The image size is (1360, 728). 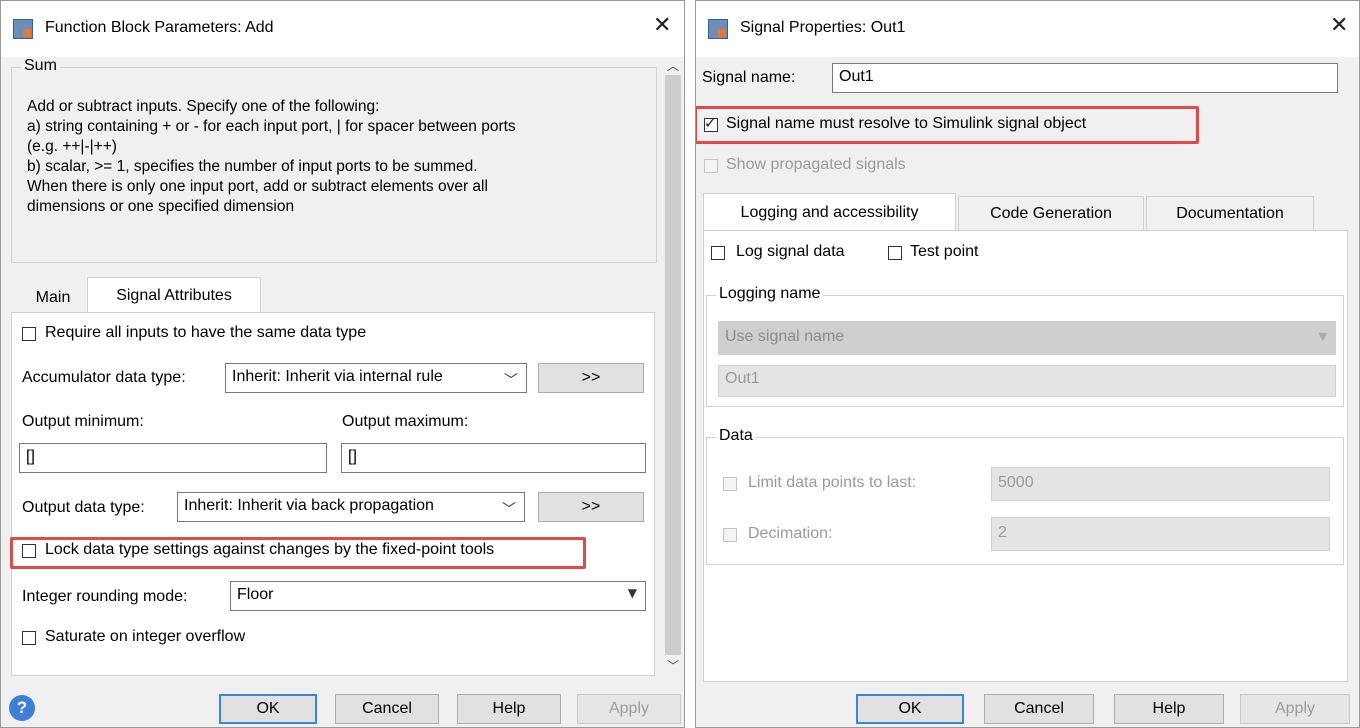 I want to click on limit-data-checkbox, so click(x=730, y=484).